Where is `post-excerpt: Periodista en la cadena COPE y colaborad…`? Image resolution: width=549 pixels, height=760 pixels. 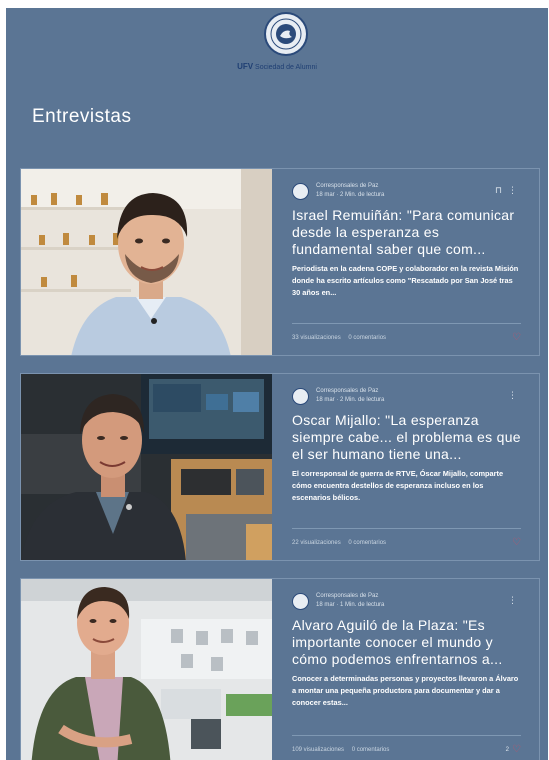
post-excerpt: Periodista en la cadena COPE y colaborad… is located at coordinates (406, 281).